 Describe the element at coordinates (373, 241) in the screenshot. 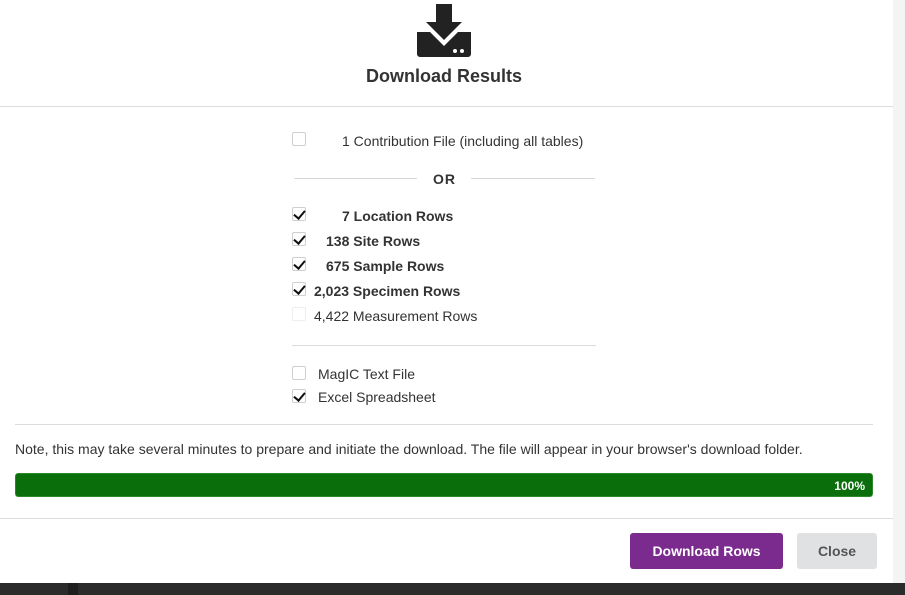

I see `site-rows-label: 138 Site Rows` at that location.